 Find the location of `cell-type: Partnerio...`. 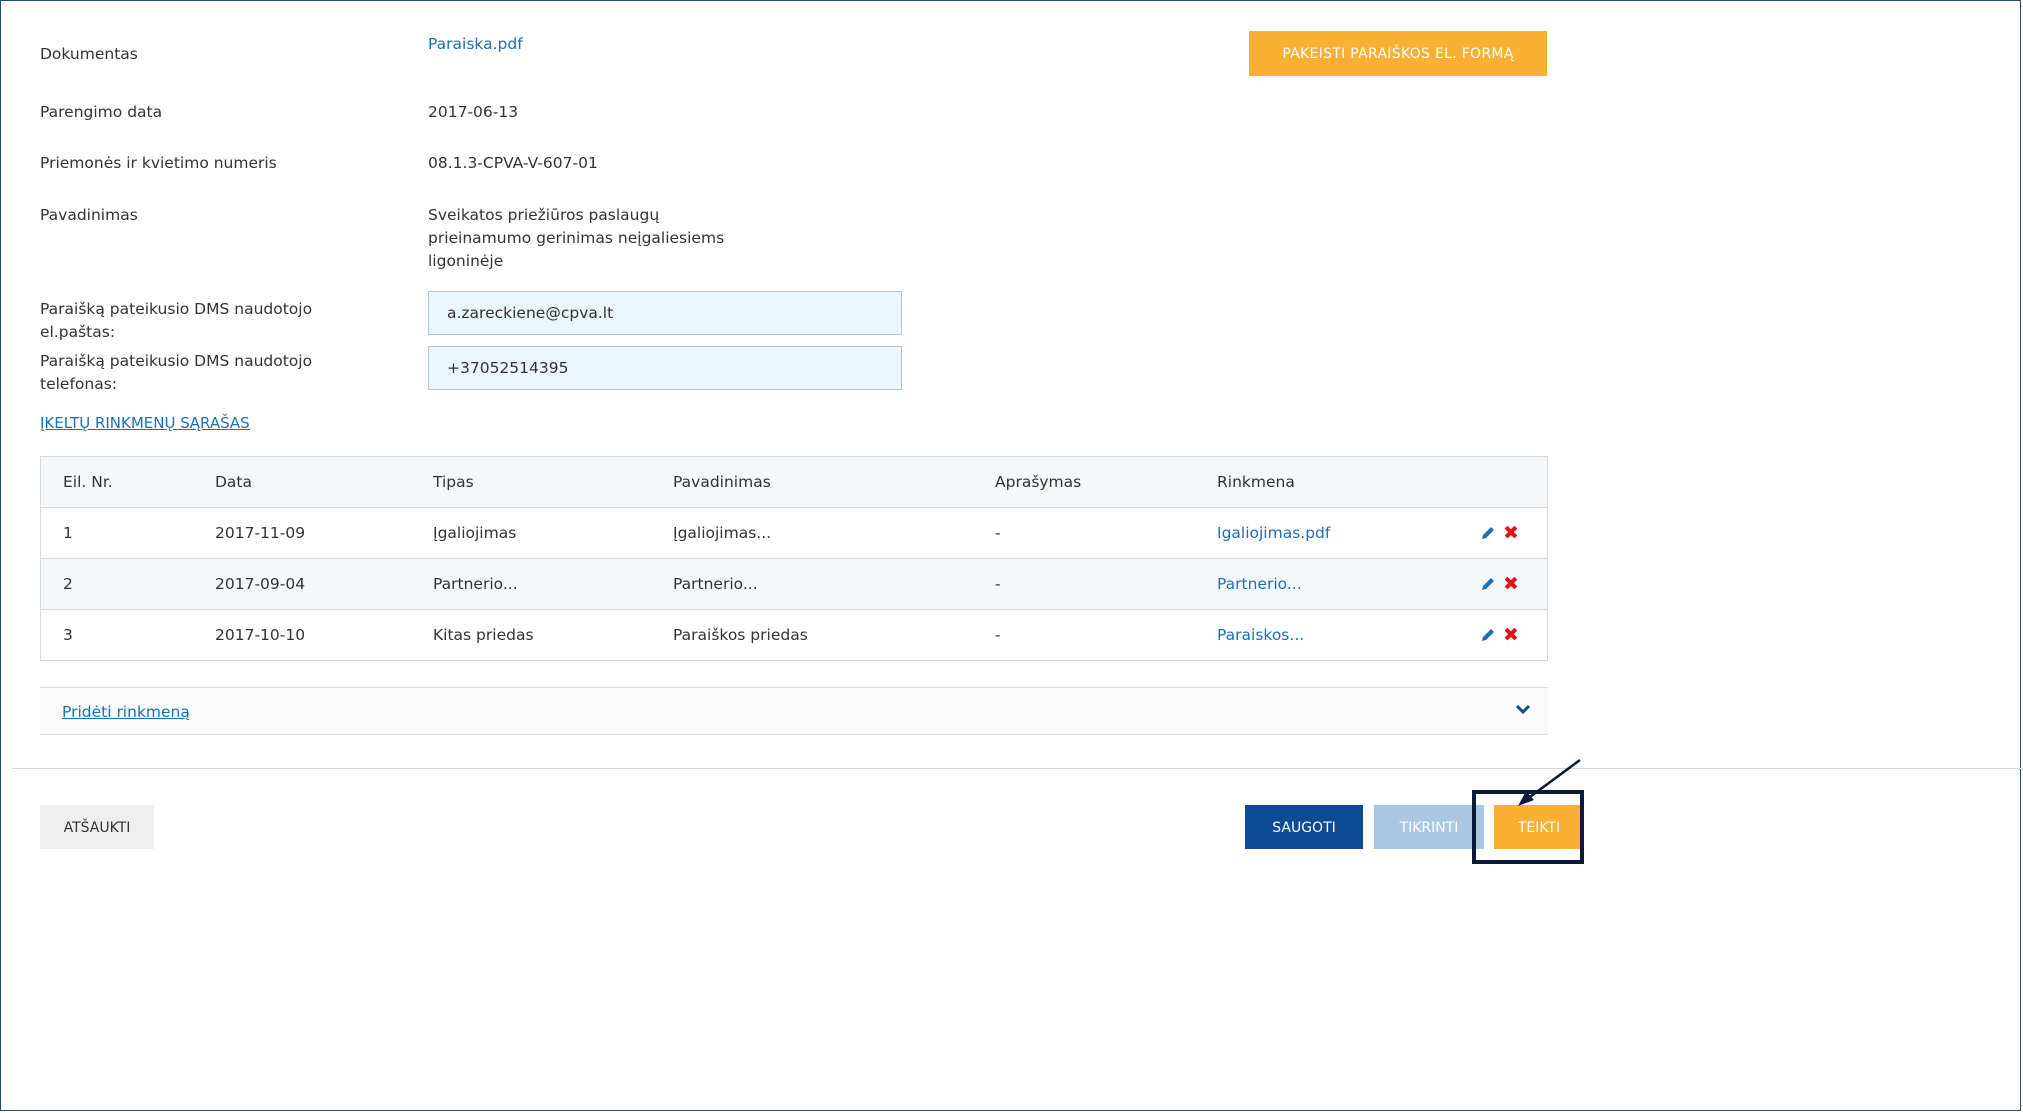

cell-type: Partnerio... is located at coordinates (531, 584).